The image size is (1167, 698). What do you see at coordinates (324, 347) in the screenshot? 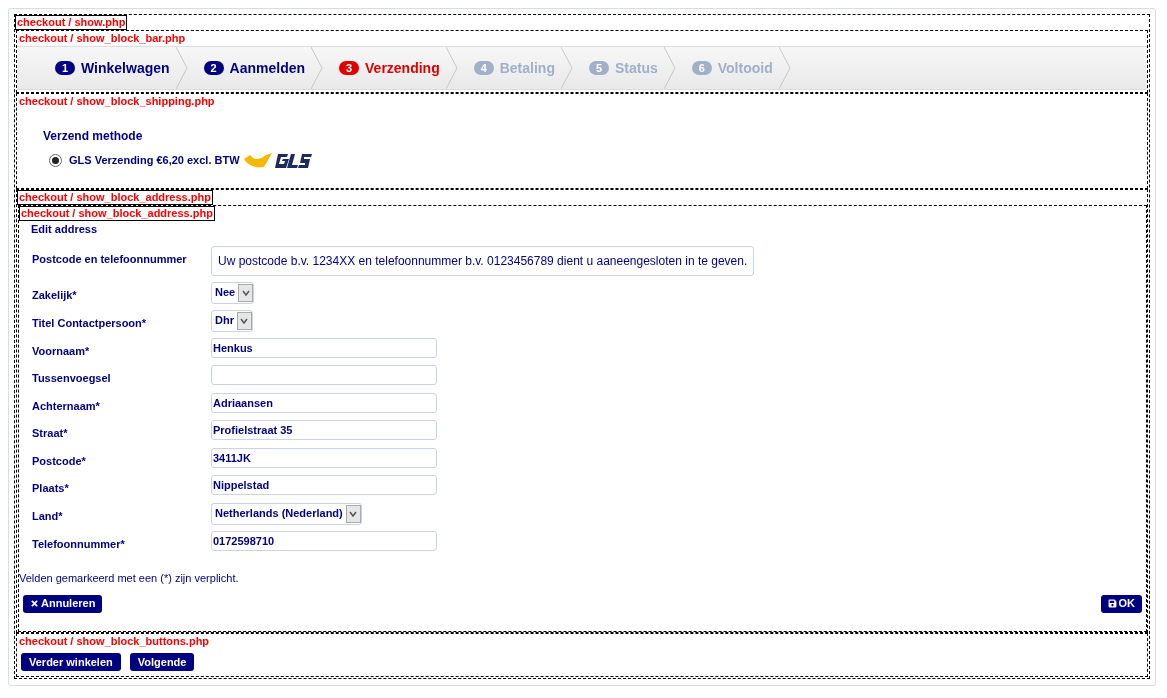
I see `text-field: Henkus` at bounding box center [324, 347].